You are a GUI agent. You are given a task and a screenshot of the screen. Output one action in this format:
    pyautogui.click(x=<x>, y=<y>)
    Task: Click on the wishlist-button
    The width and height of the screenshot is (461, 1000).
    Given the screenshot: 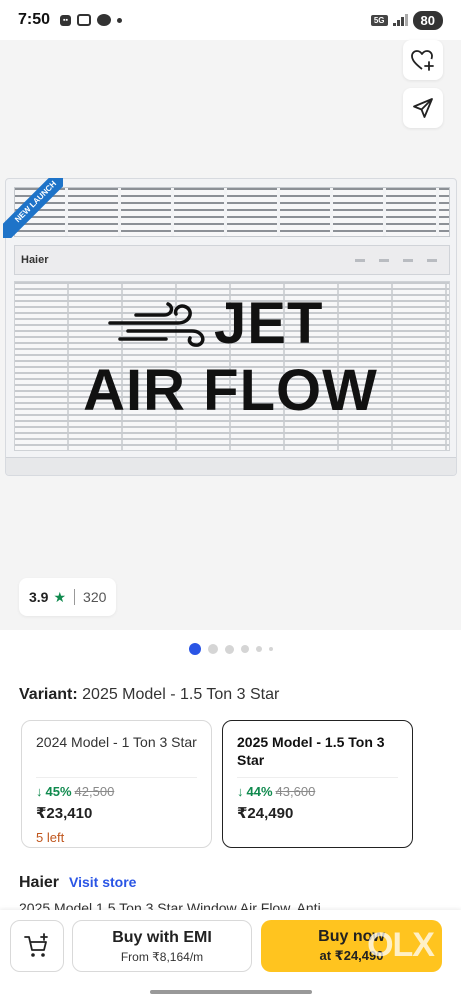 What is the action you would take?
    pyautogui.click(x=423, y=60)
    